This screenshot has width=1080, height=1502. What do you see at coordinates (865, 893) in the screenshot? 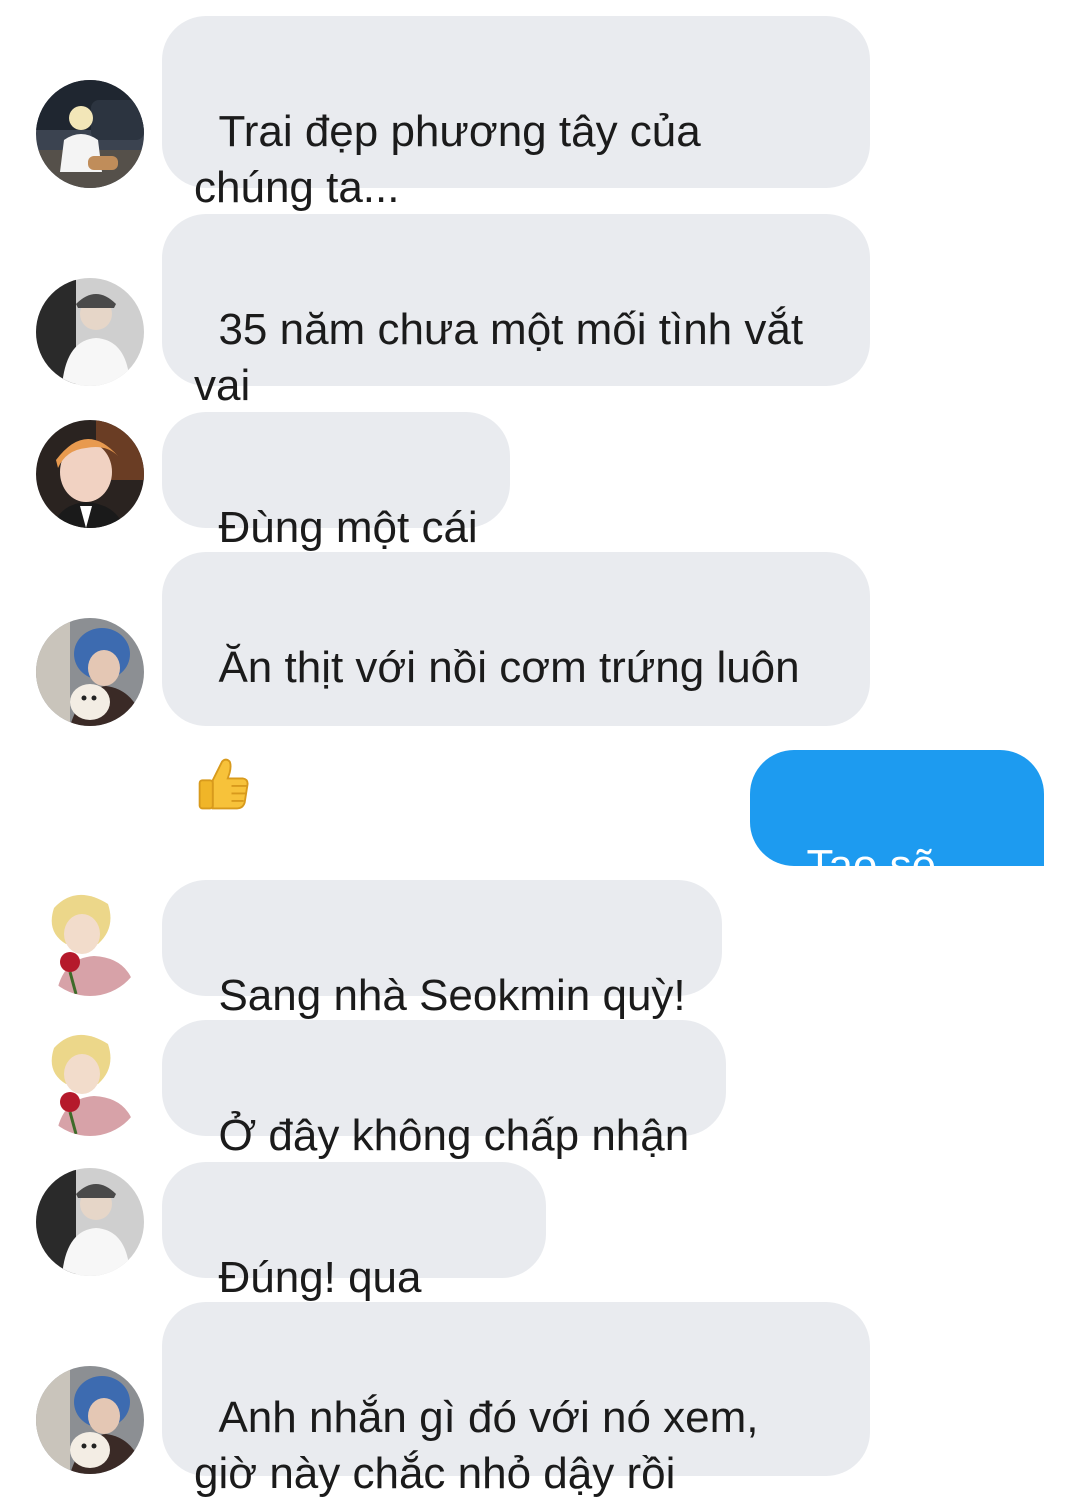
I see `message-text: Tao sẽ quỳ` at bounding box center [865, 893].